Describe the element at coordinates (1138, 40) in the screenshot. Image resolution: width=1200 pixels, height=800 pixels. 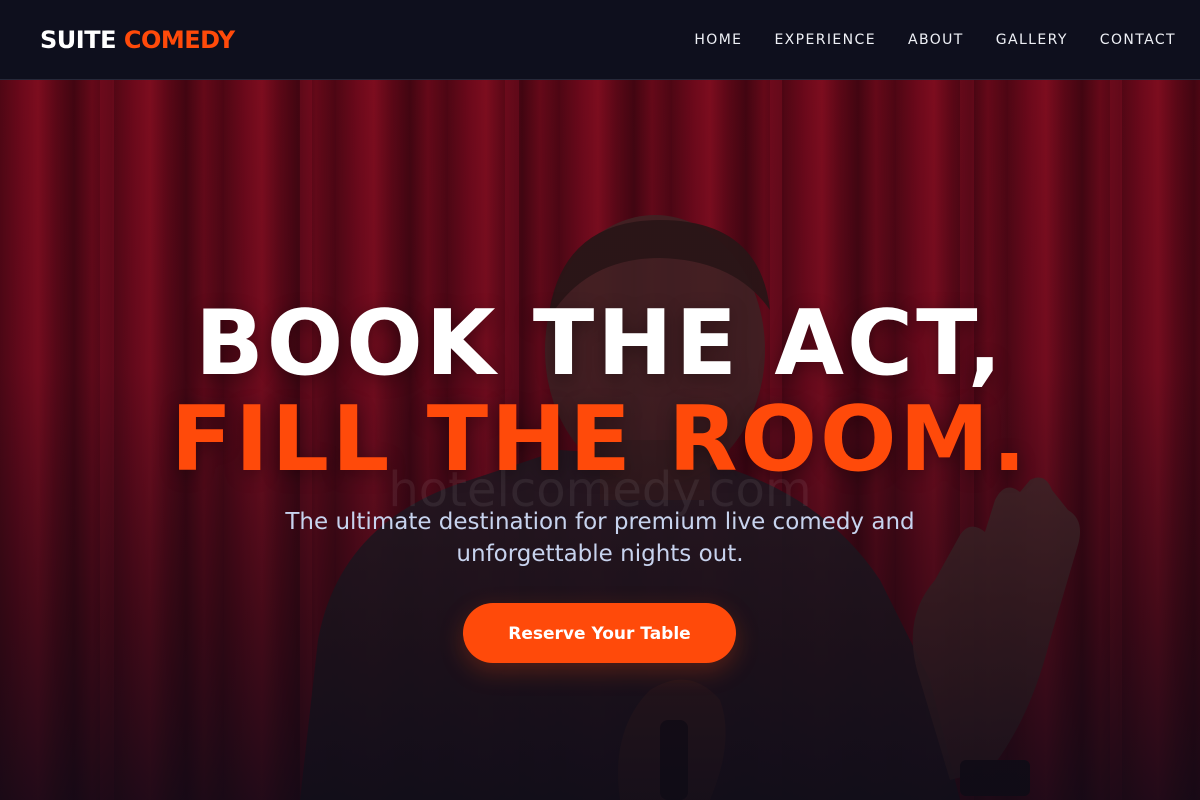
I see `nav-link-contact: CONTACT` at that location.